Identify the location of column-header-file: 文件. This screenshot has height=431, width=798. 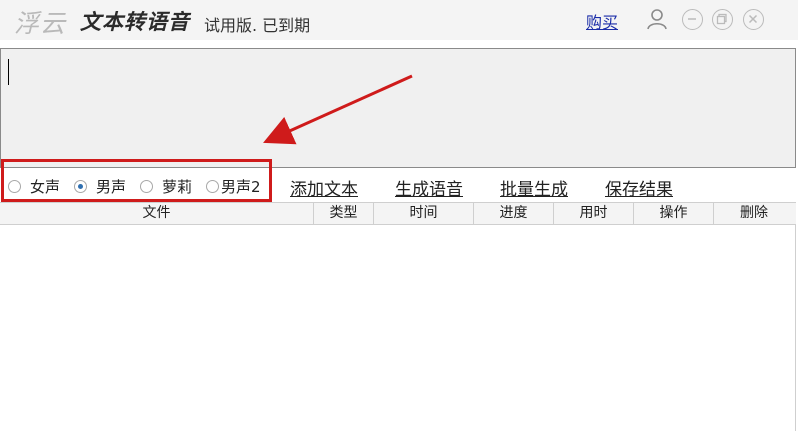
(157, 213).